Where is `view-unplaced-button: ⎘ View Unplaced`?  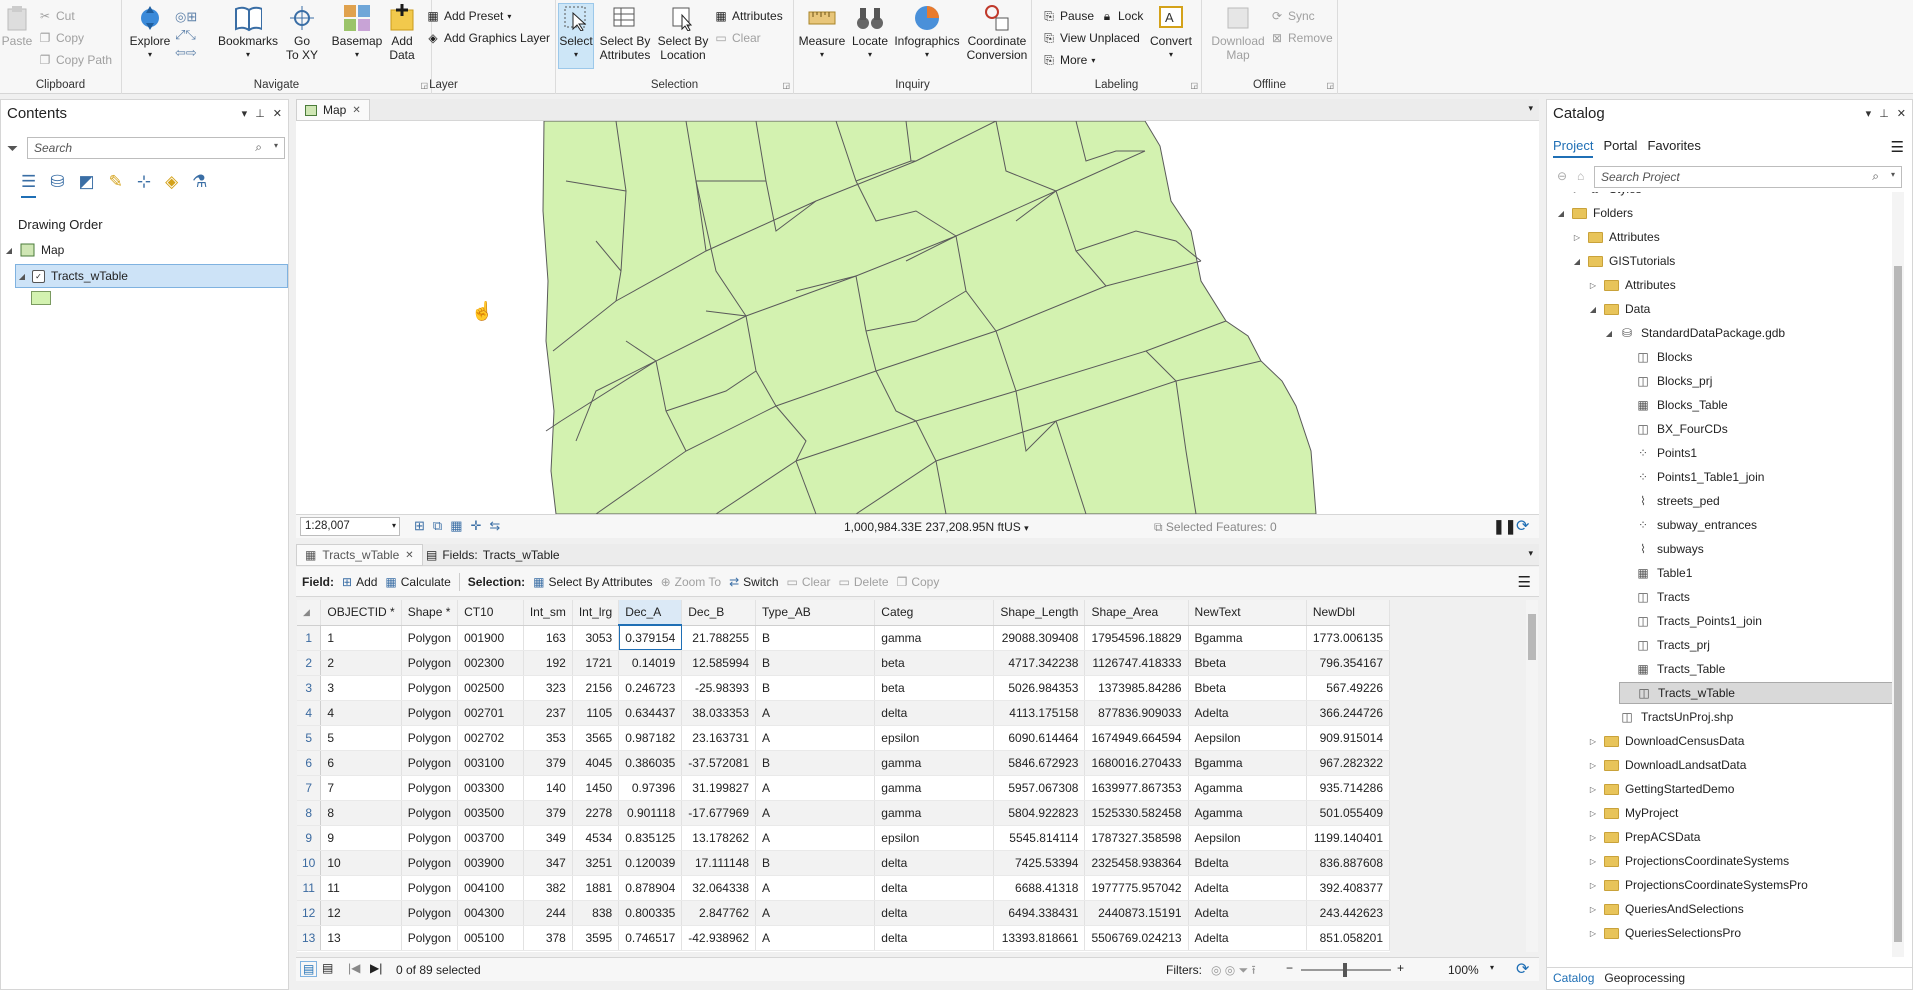
view-unplaced-button: ⎘ View Unplaced is located at coordinates (1091, 38).